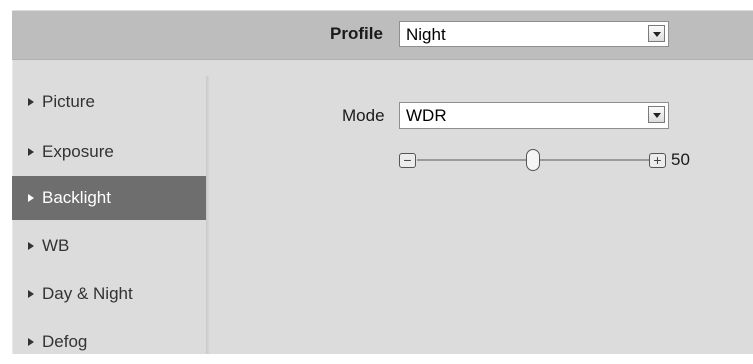  I want to click on sidebar-item-exposure: Exposure, so click(109, 152).